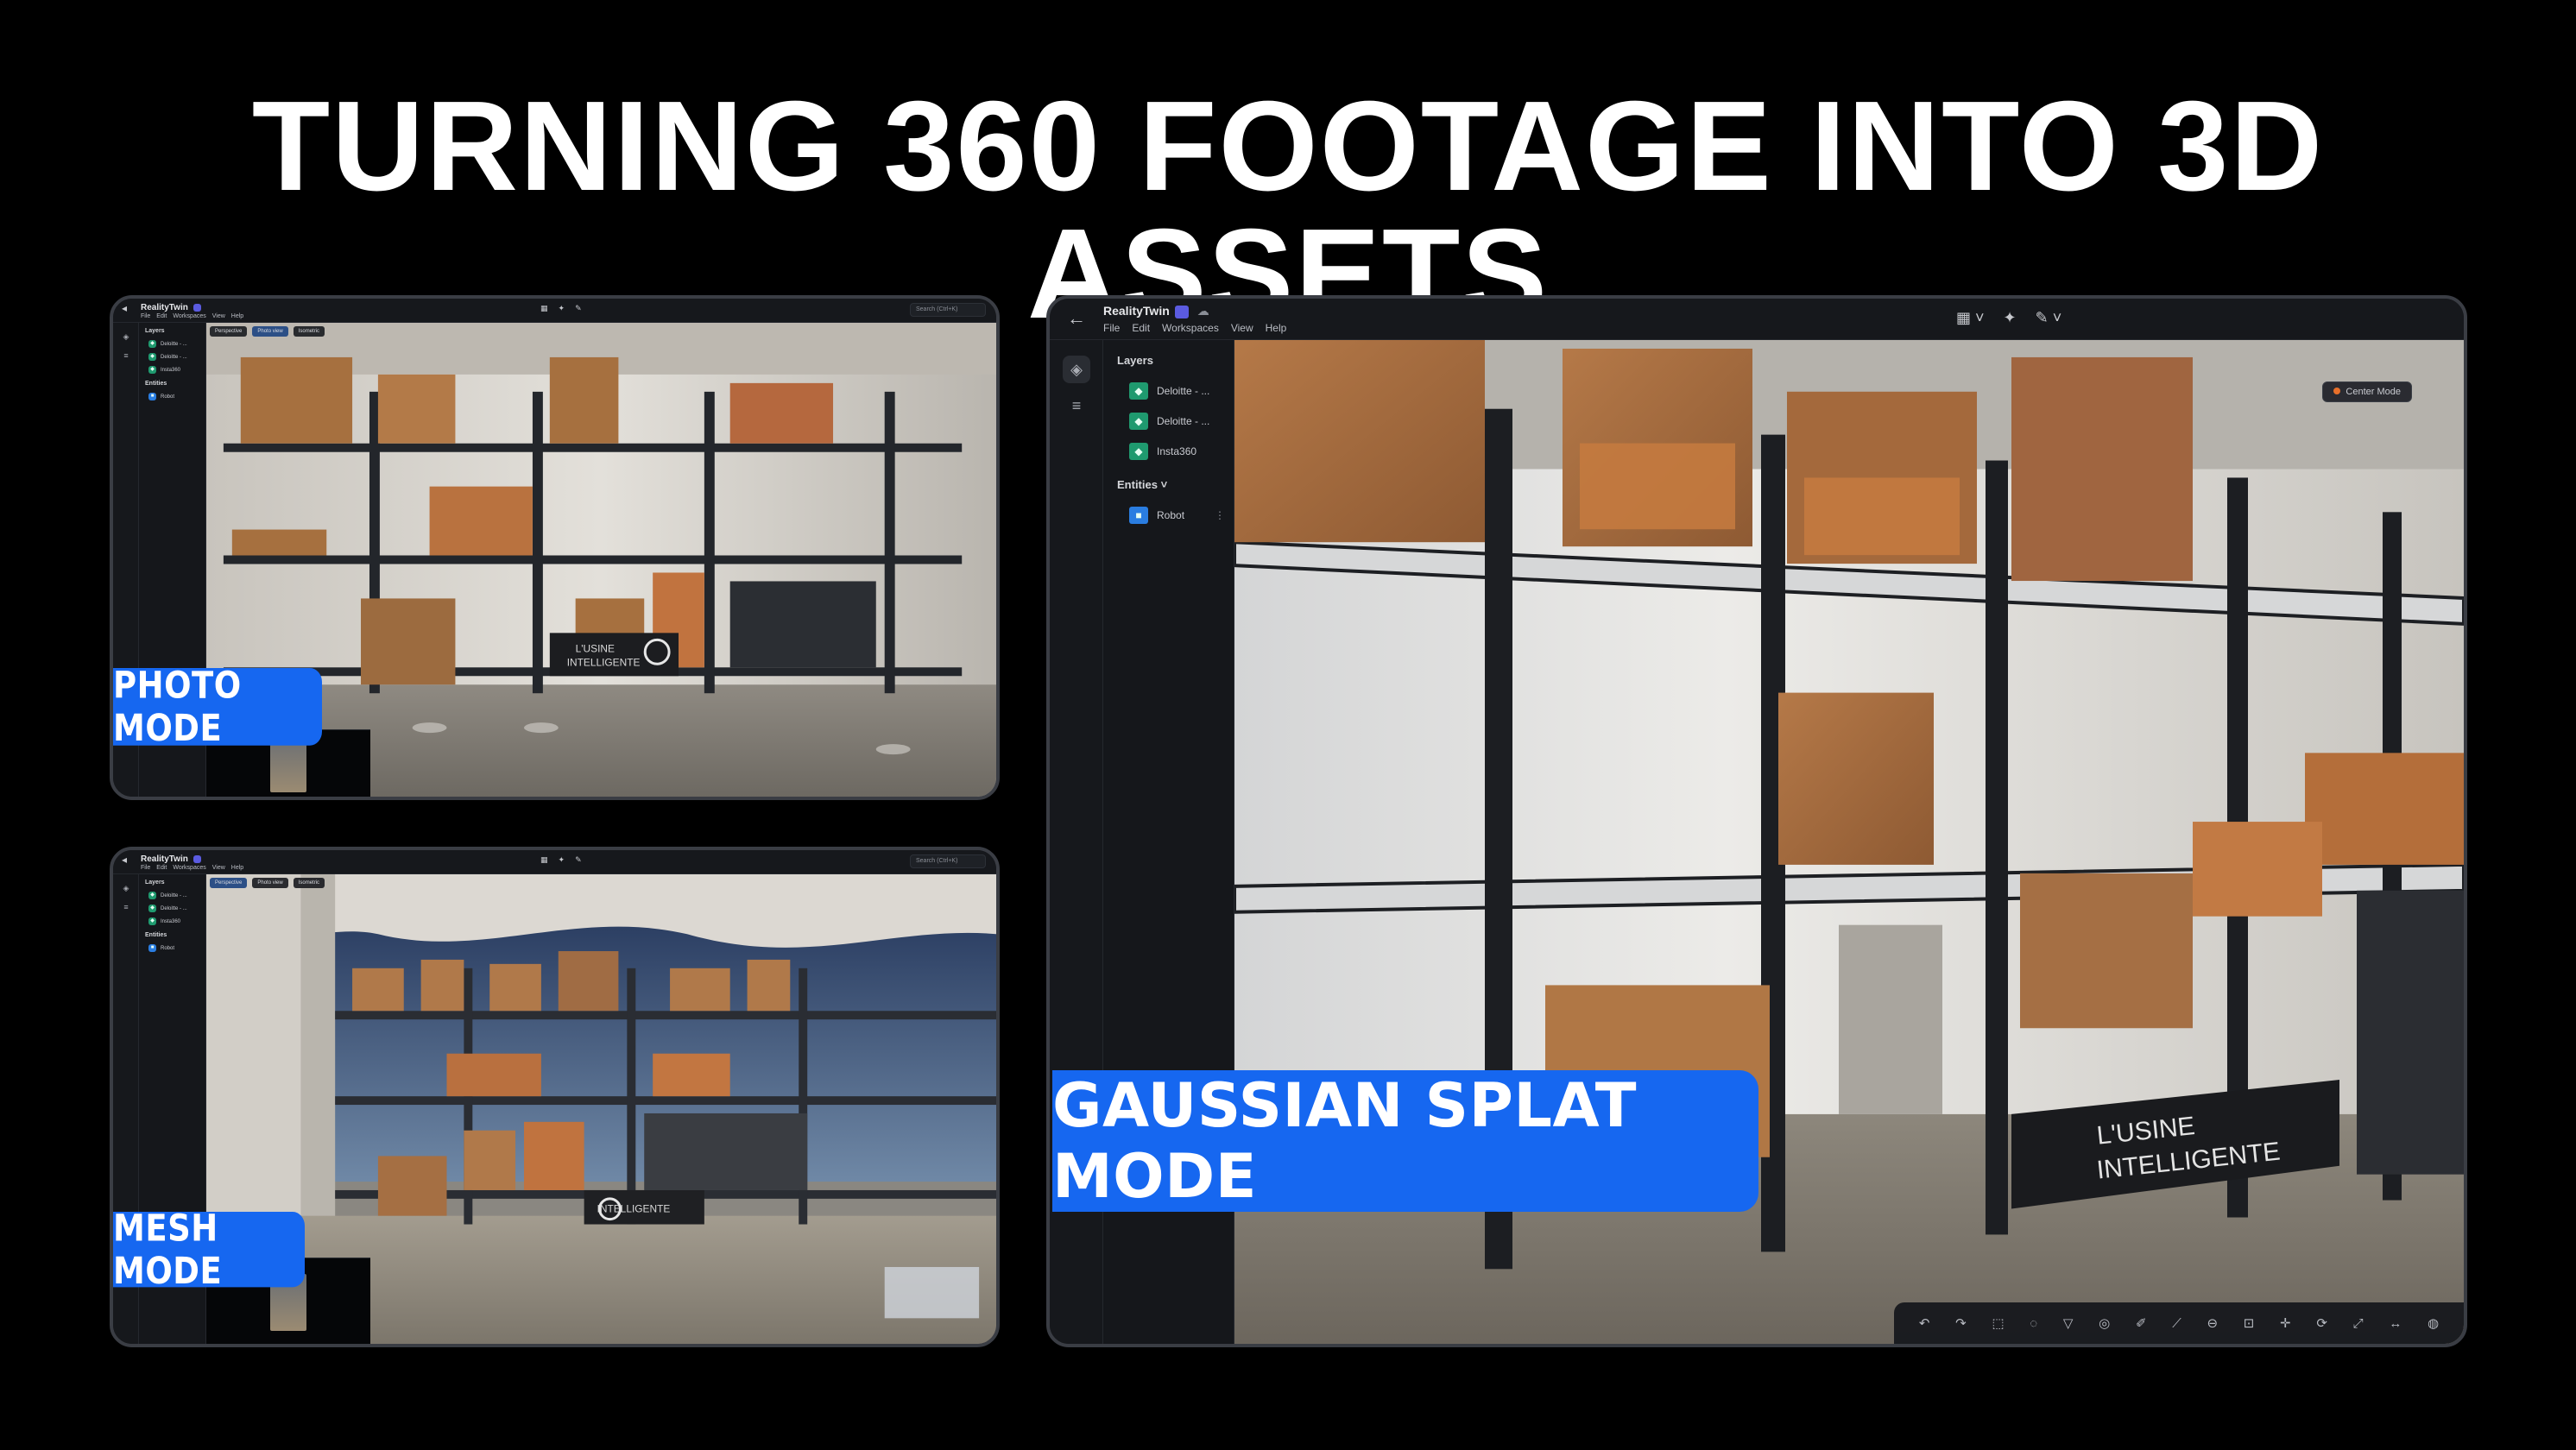  What do you see at coordinates (2367, 392) in the screenshot?
I see `center-mode-chip: Center Mode` at bounding box center [2367, 392].